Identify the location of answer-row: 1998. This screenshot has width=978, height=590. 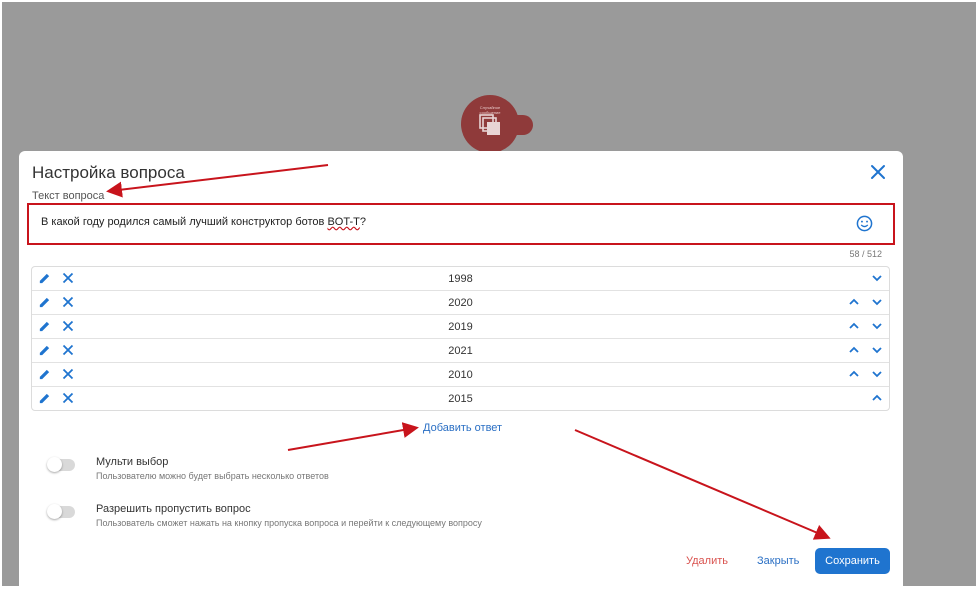
(460, 279).